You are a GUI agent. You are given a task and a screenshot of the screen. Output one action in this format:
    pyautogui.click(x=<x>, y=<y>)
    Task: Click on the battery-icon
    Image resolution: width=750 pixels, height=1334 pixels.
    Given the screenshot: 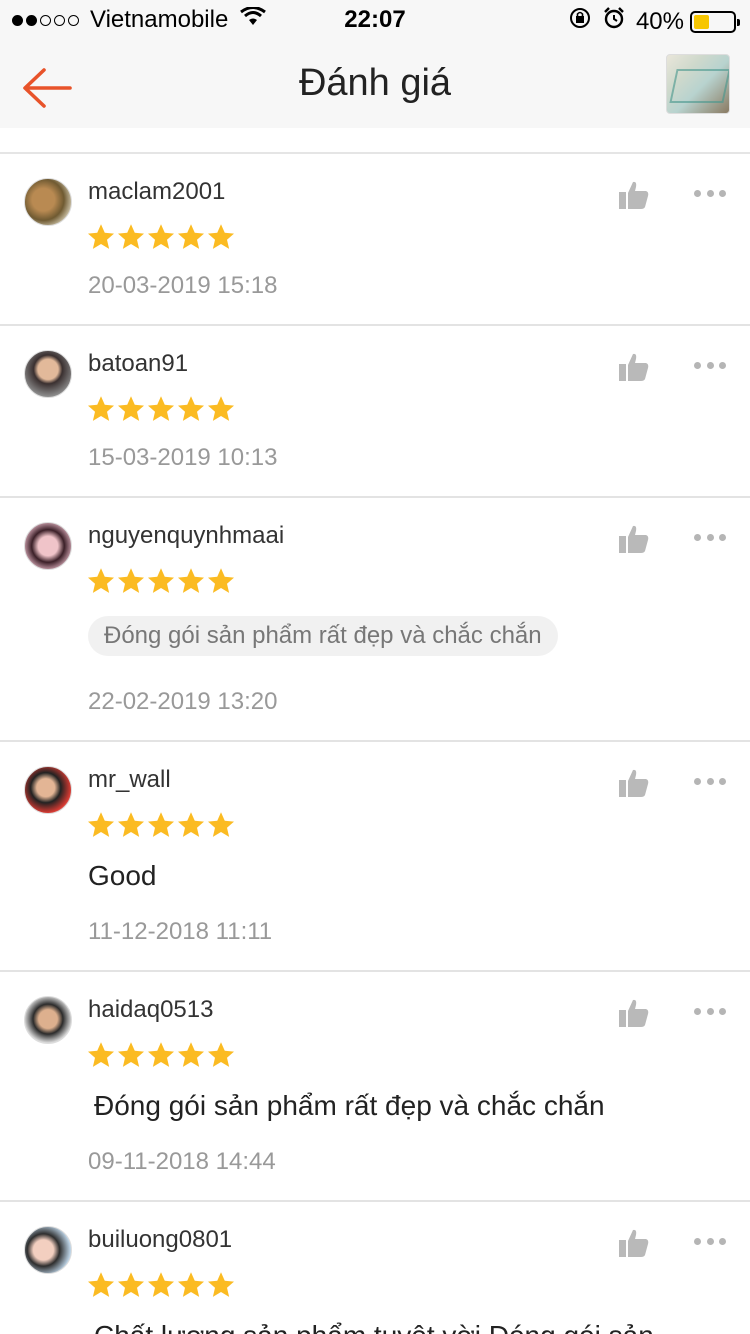 What is the action you would take?
    pyautogui.click(x=715, y=21)
    